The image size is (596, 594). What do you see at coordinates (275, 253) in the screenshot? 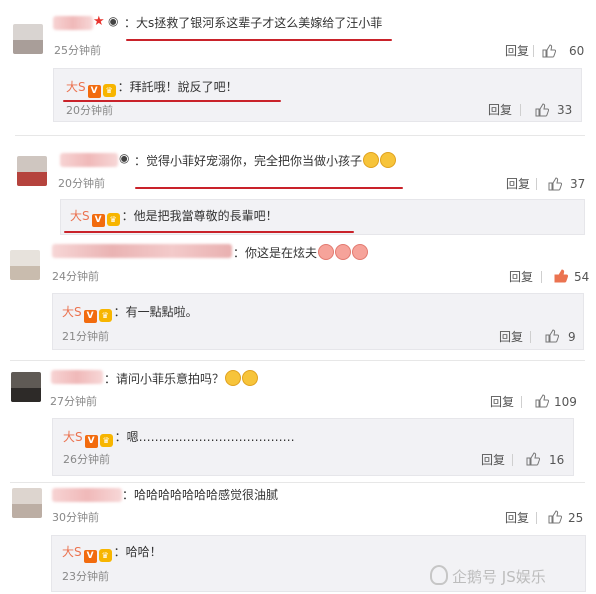
I see `comment-text-content: ：你这是在炫夫` at bounding box center [275, 253].